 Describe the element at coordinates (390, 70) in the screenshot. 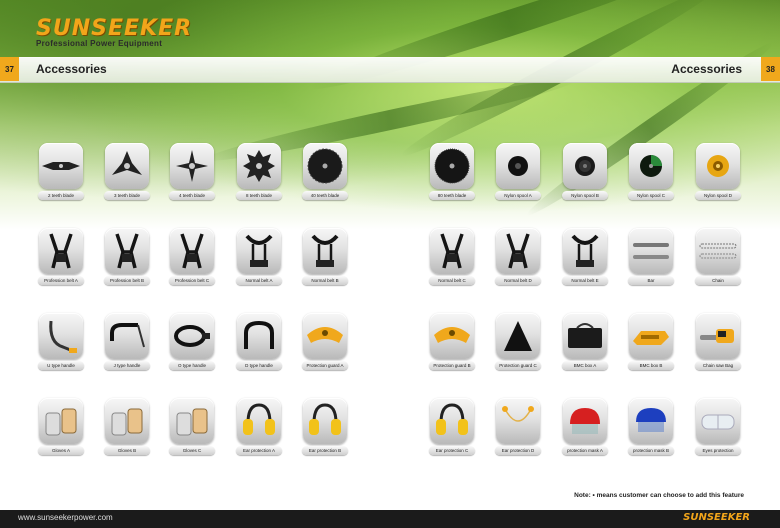

I see `title-bar` at that location.